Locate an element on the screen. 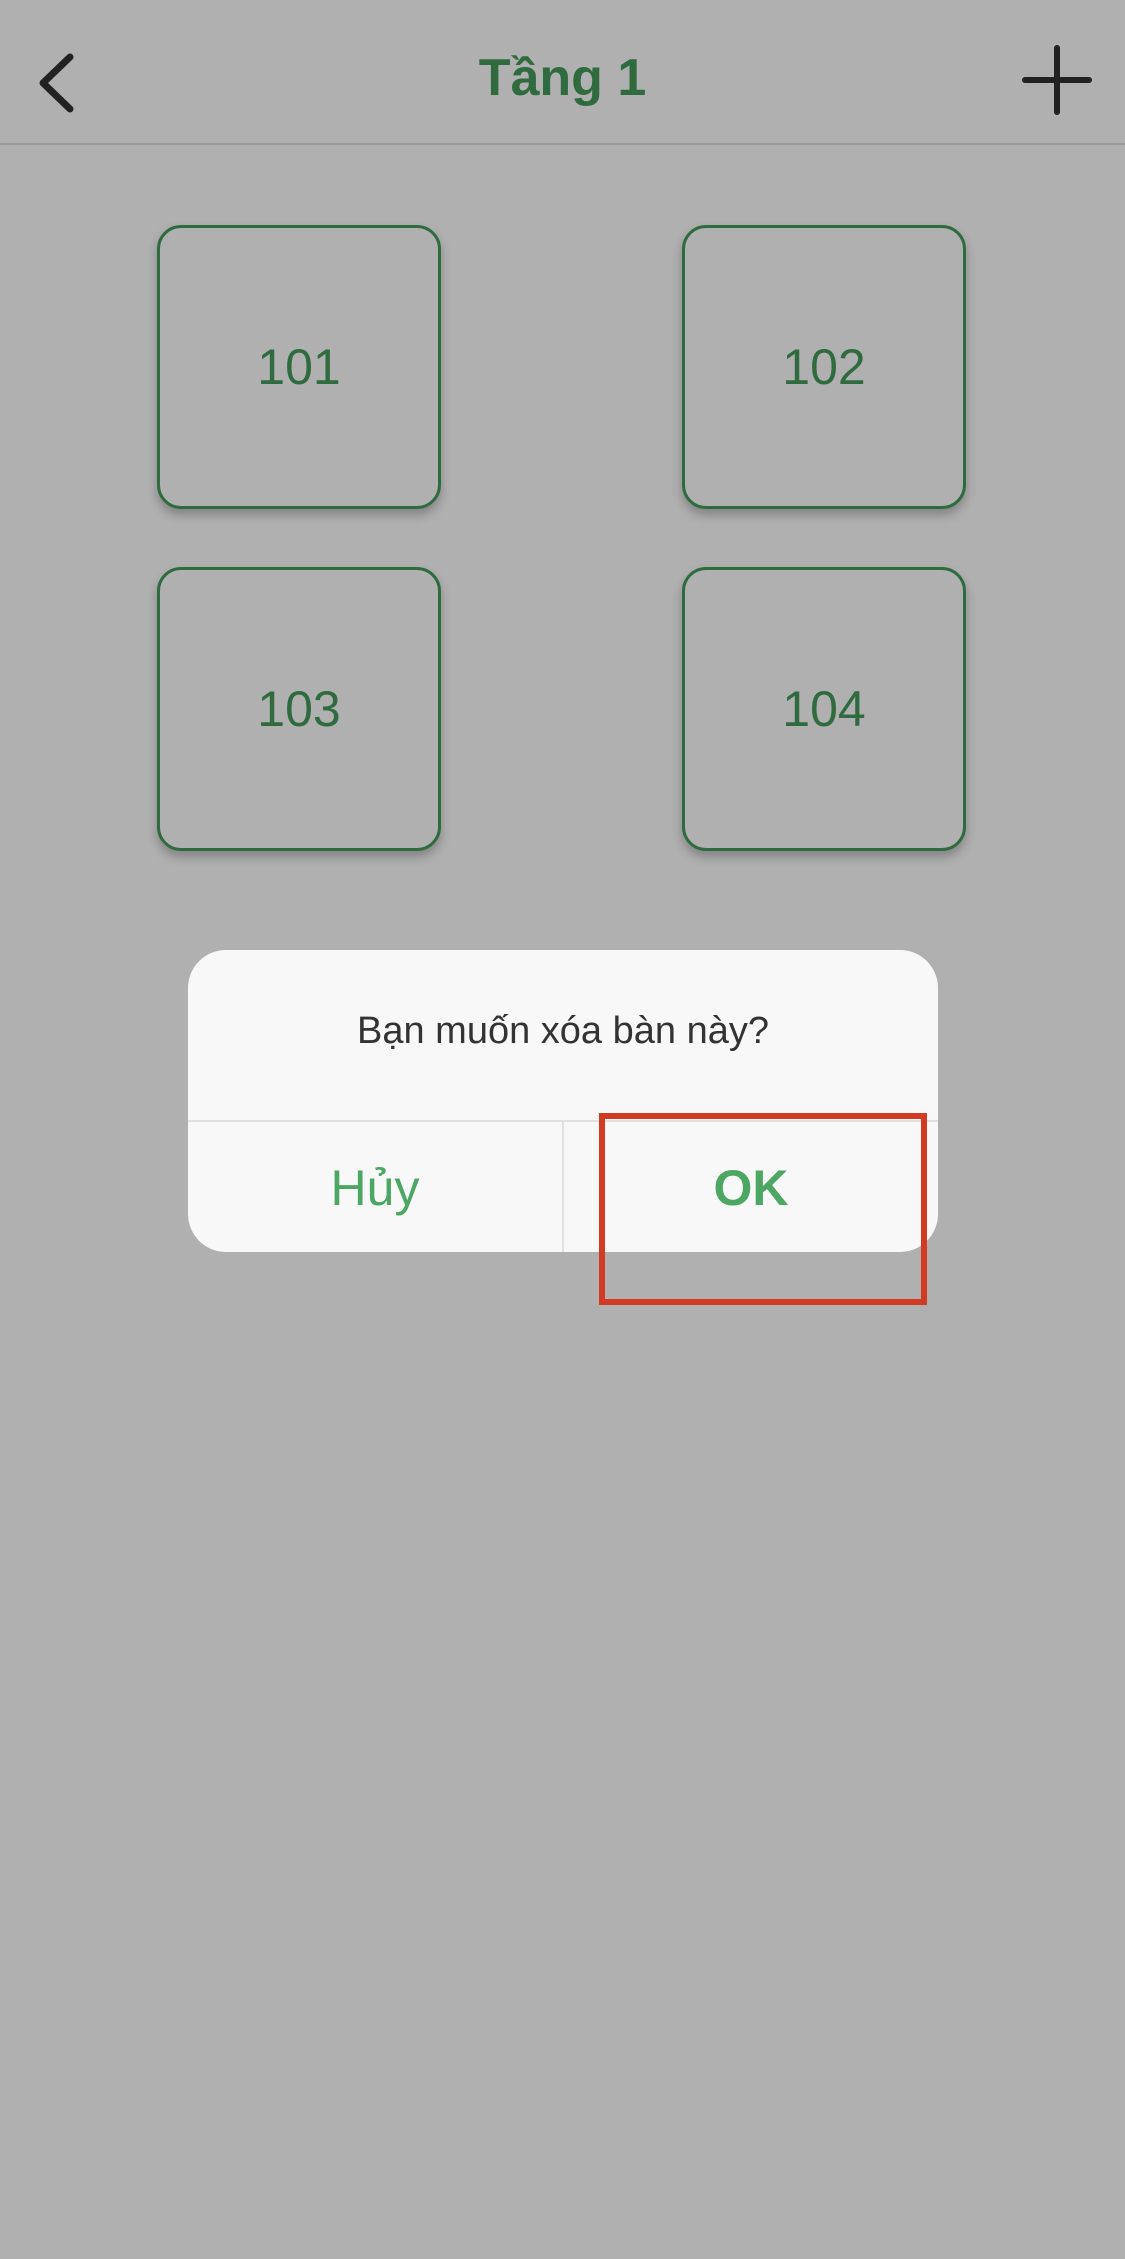 This screenshot has height=2259, width=1125. table-card-103: 103 is located at coordinates (299, 709).